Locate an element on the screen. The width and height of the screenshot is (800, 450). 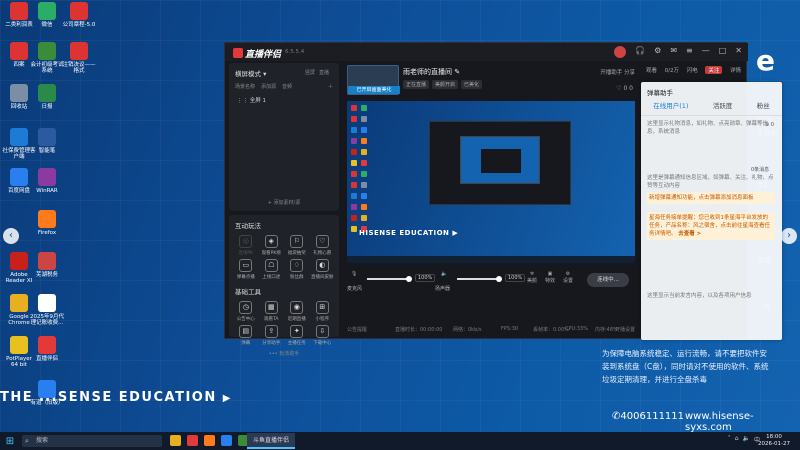
scene-item: ⋮⋮ 全屏 1 is located at coordinates (284, 100).